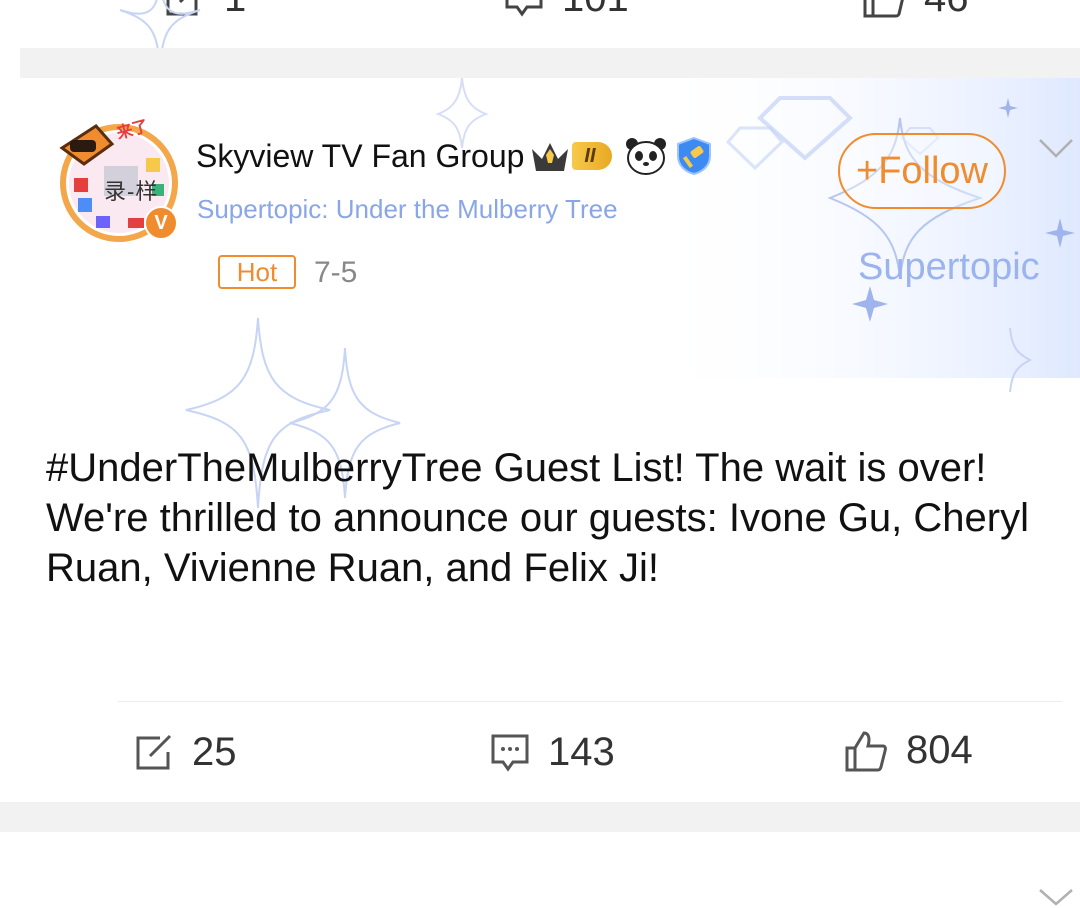 Image resolution: width=1080 pixels, height=908 pixels. I want to click on hot-badge: Hot, so click(257, 272).